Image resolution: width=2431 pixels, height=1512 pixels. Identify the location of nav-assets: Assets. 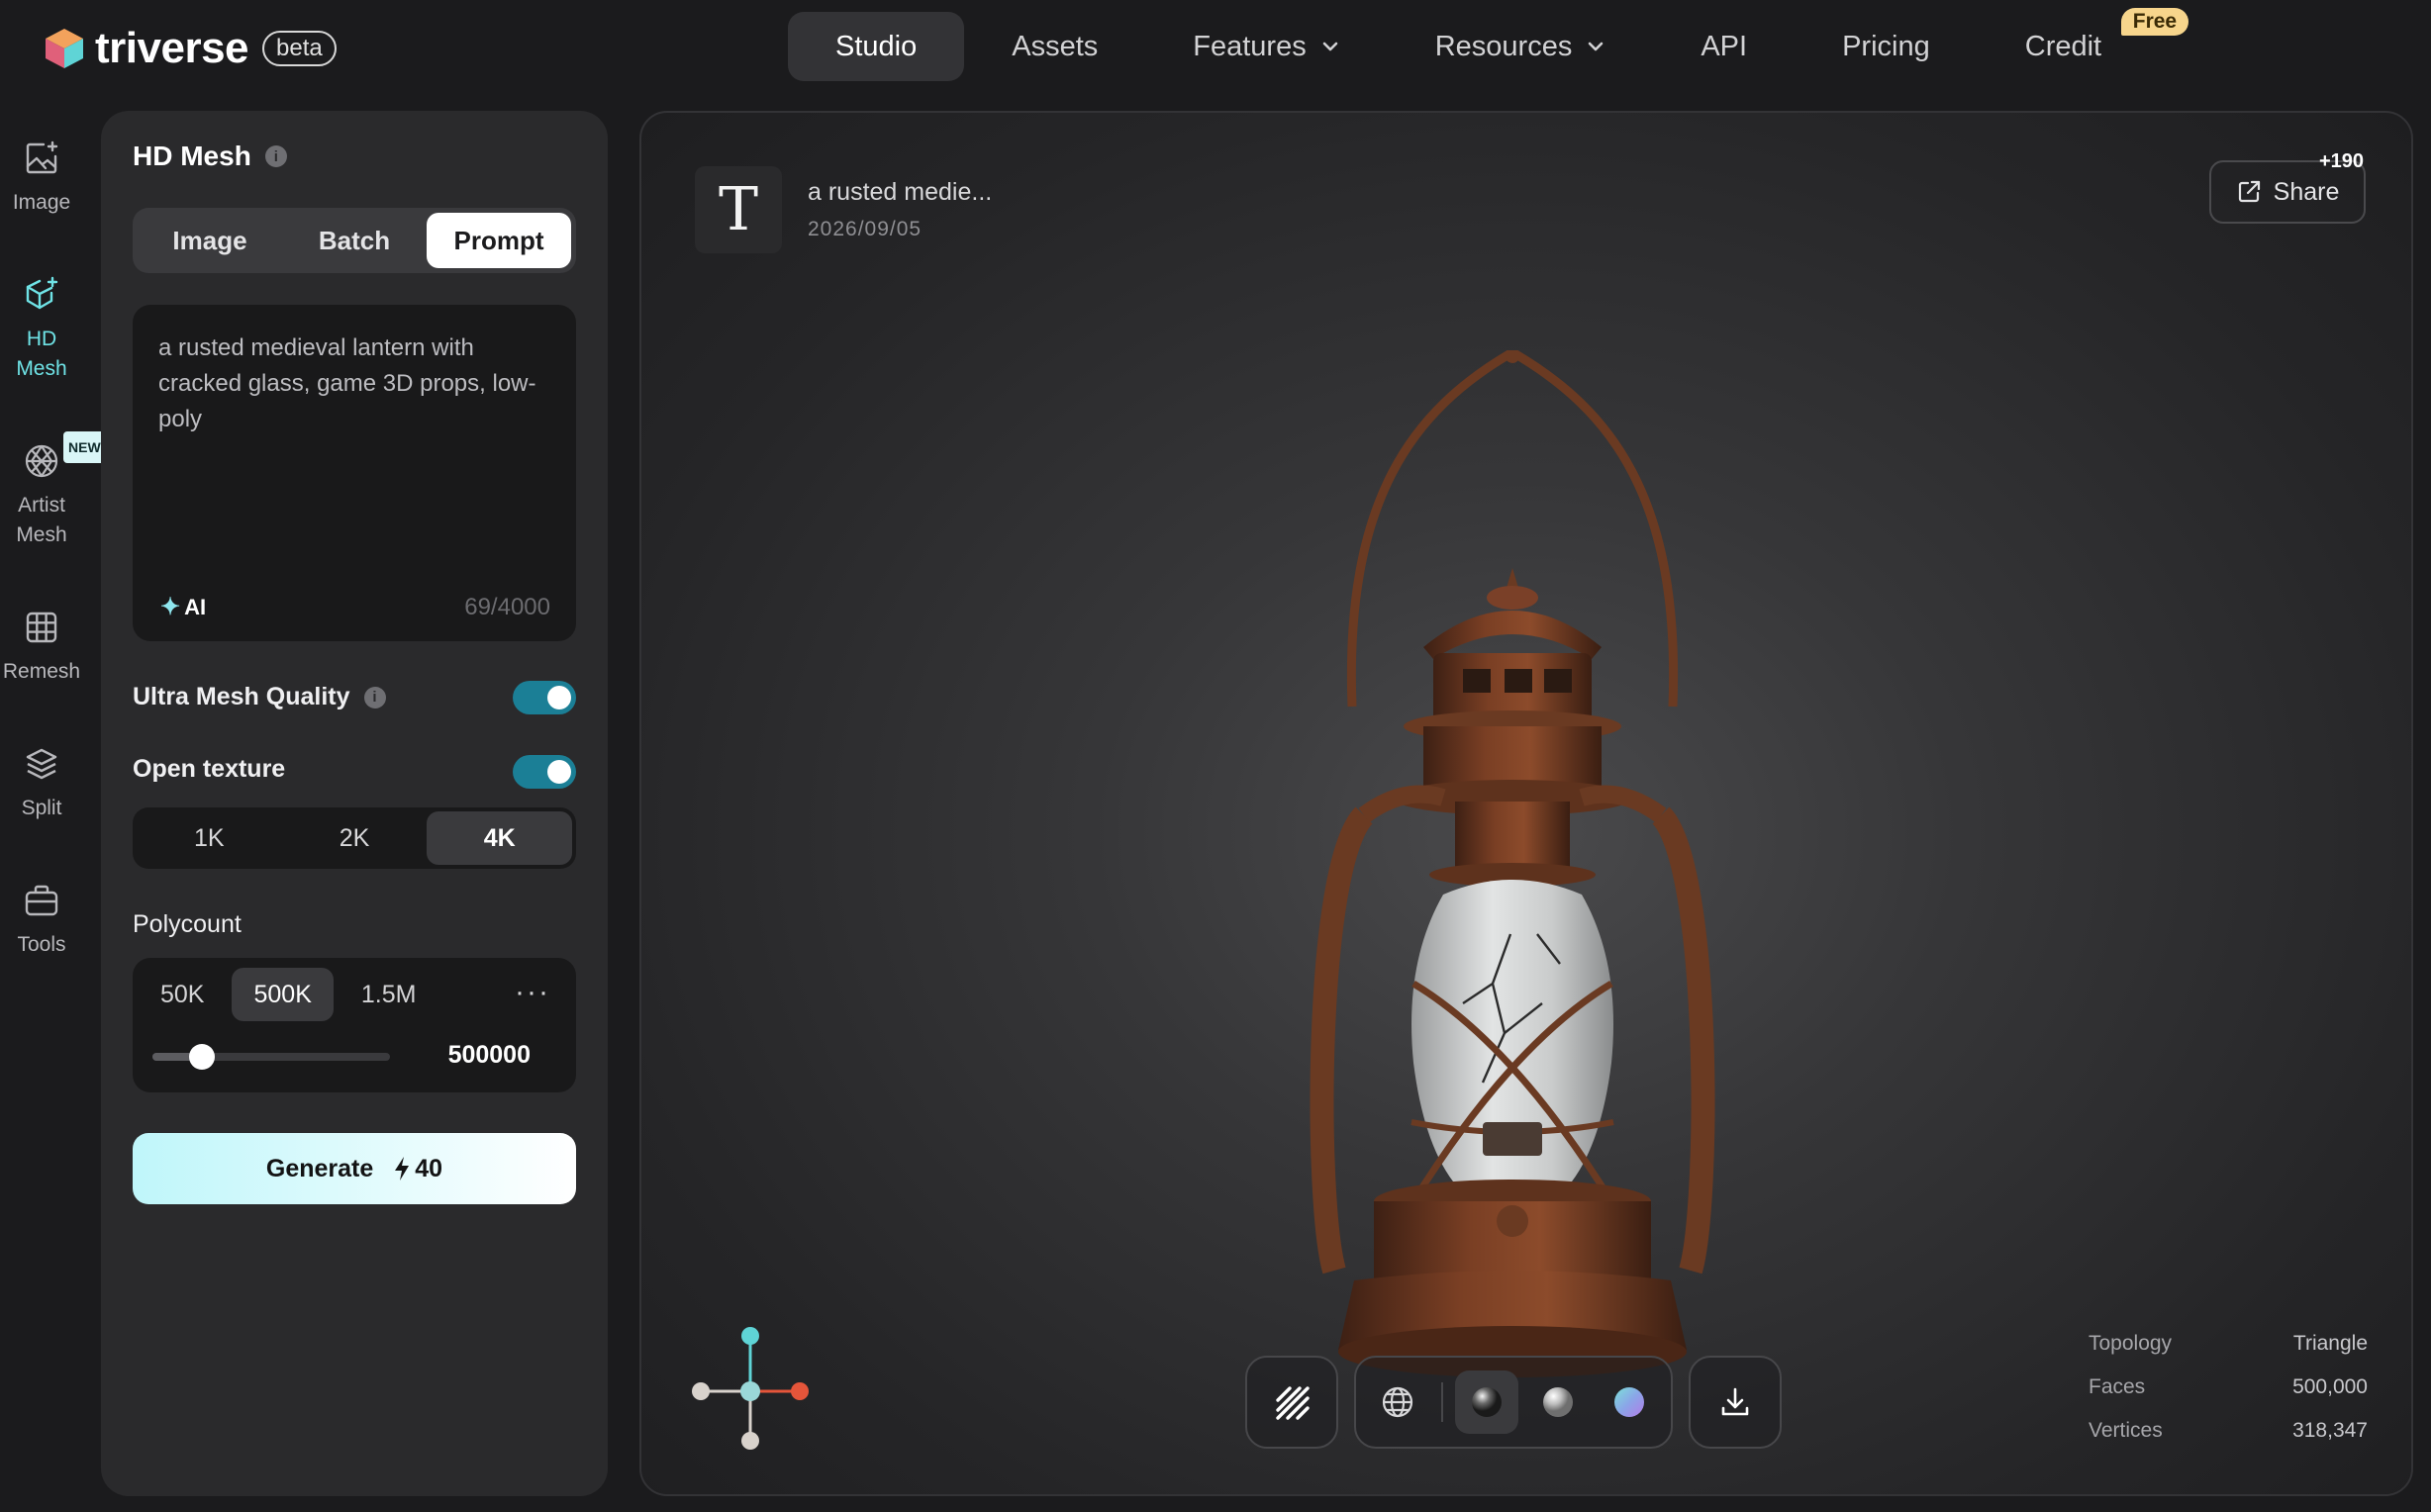
(1054, 46).